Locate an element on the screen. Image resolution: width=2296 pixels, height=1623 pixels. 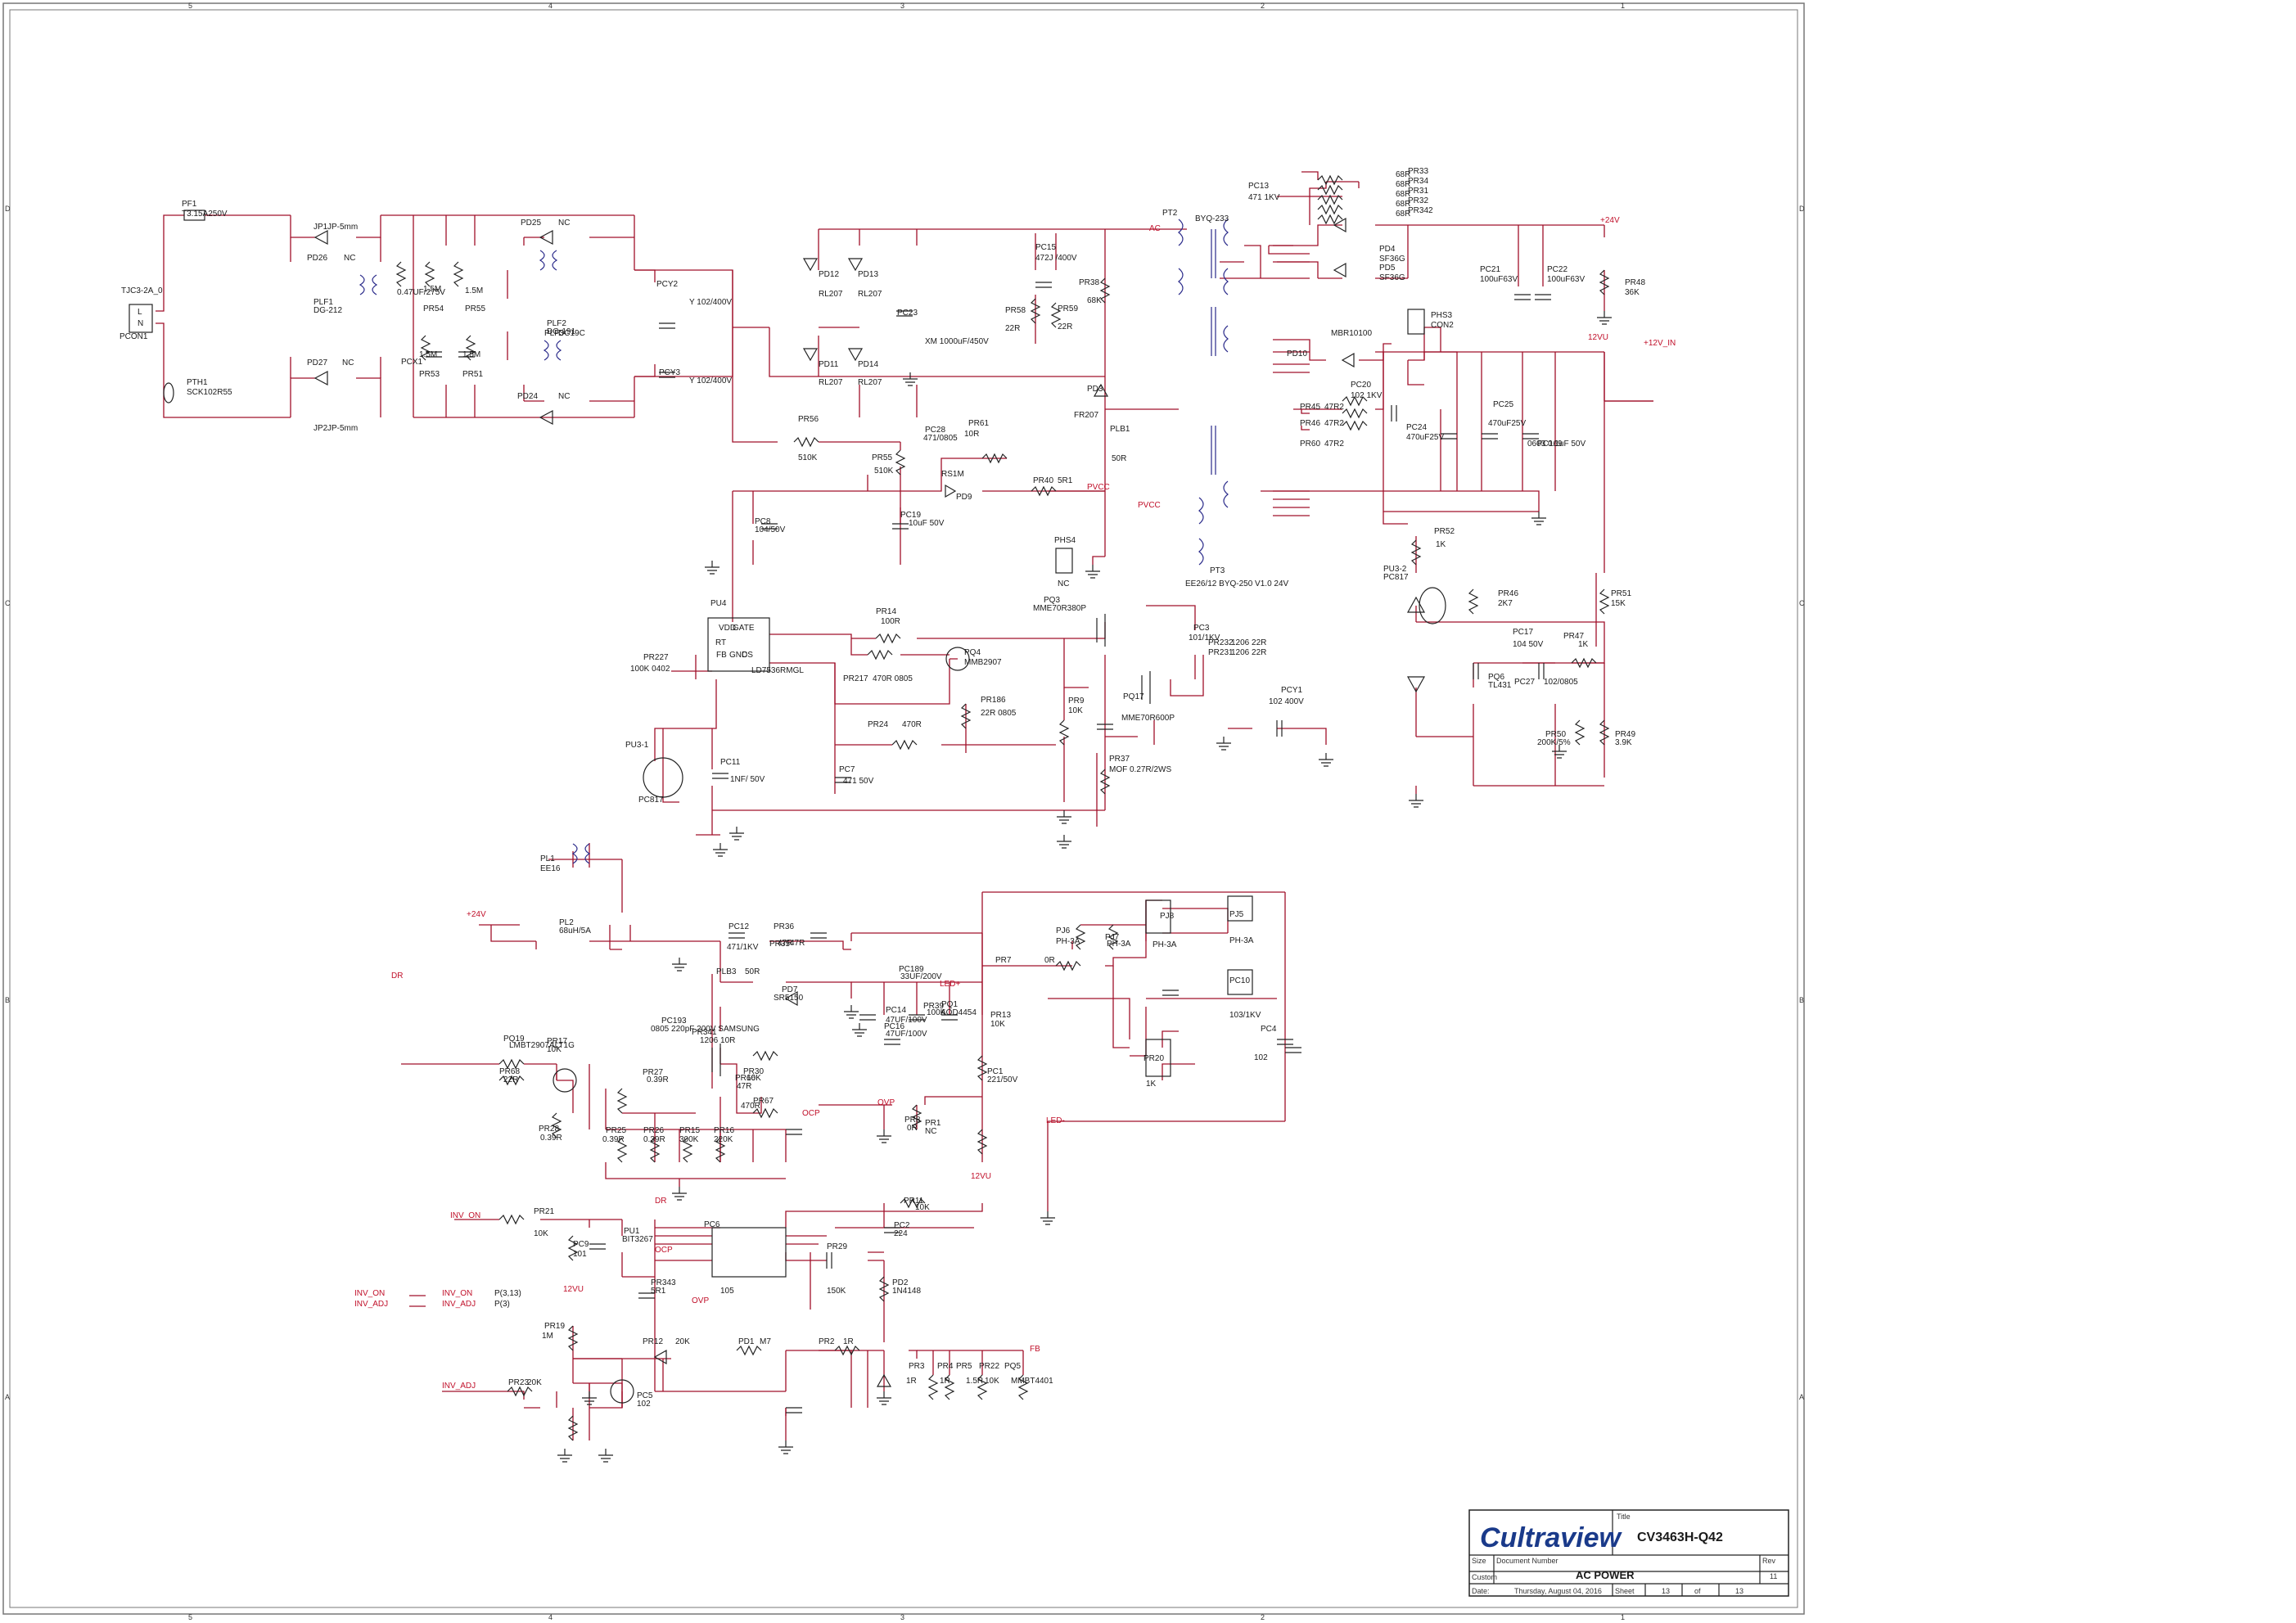
component-label: PU3-1 is located at coordinates (637, 745).